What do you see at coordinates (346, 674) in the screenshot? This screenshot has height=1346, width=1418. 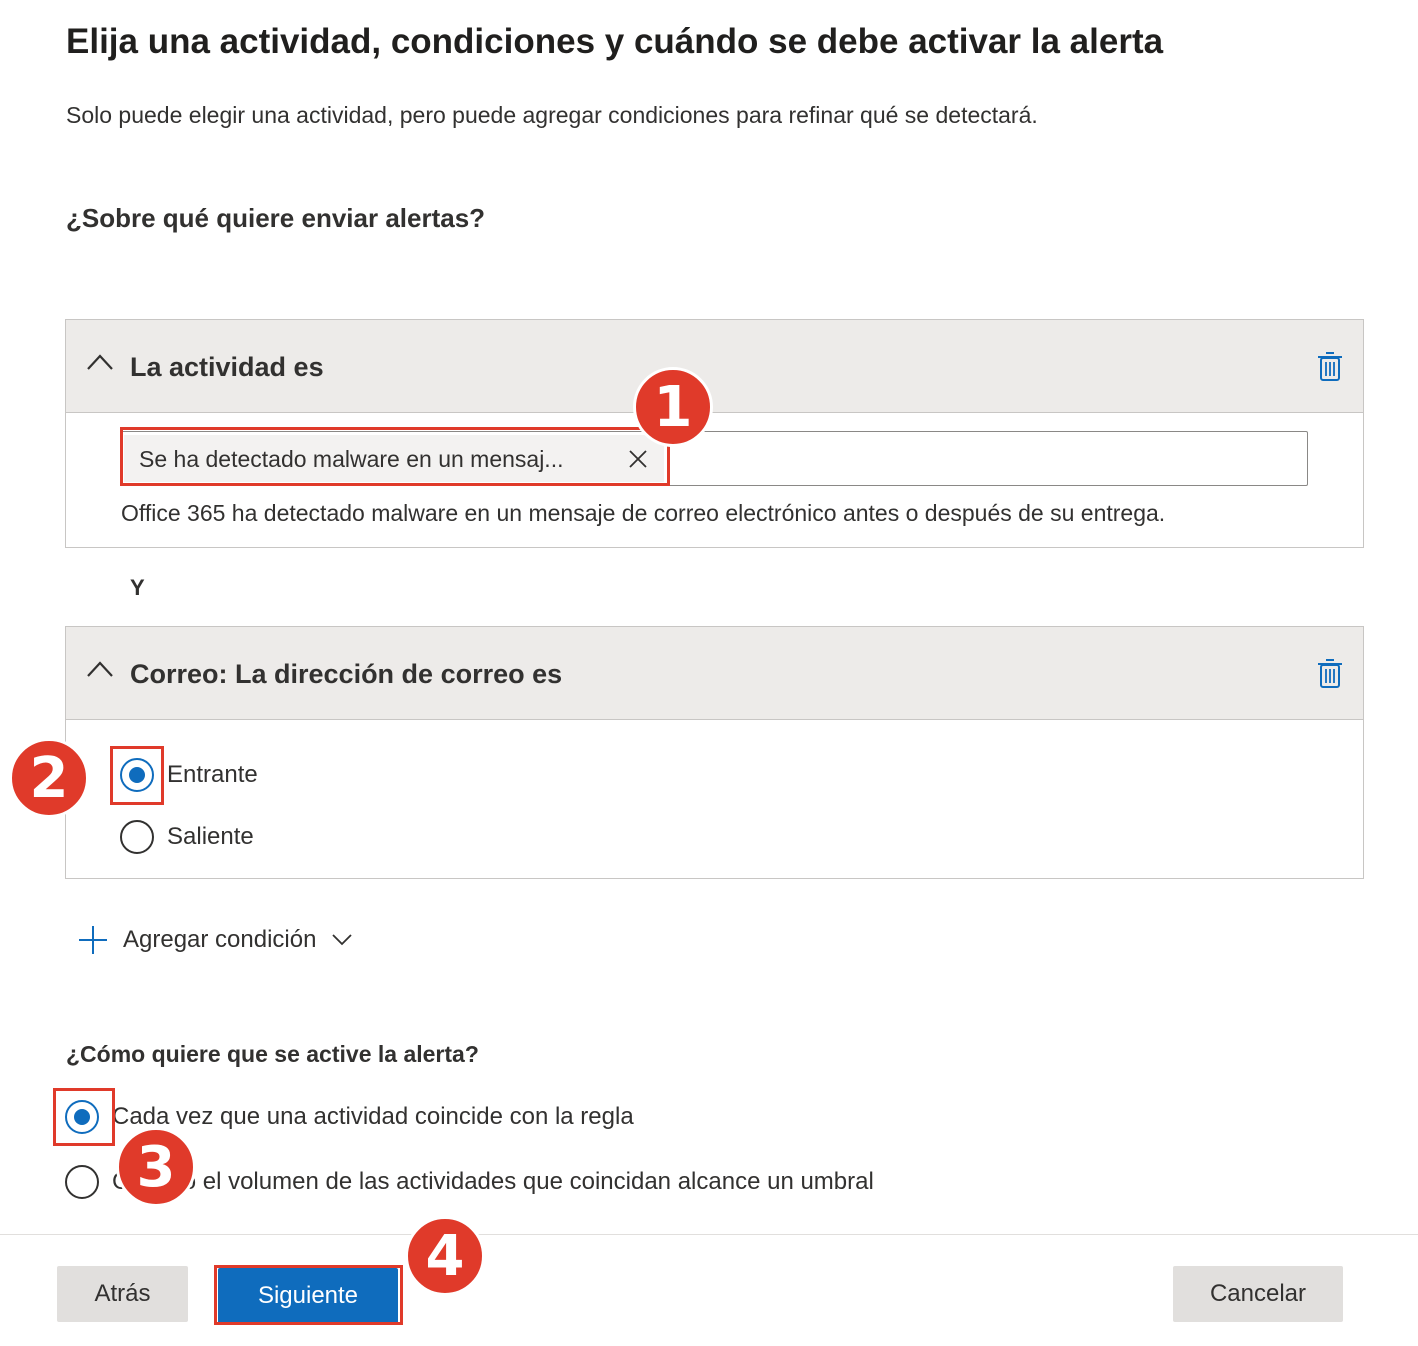 I see `mail-direction-panel-title: Correo: La dirección de correo es` at bounding box center [346, 674].